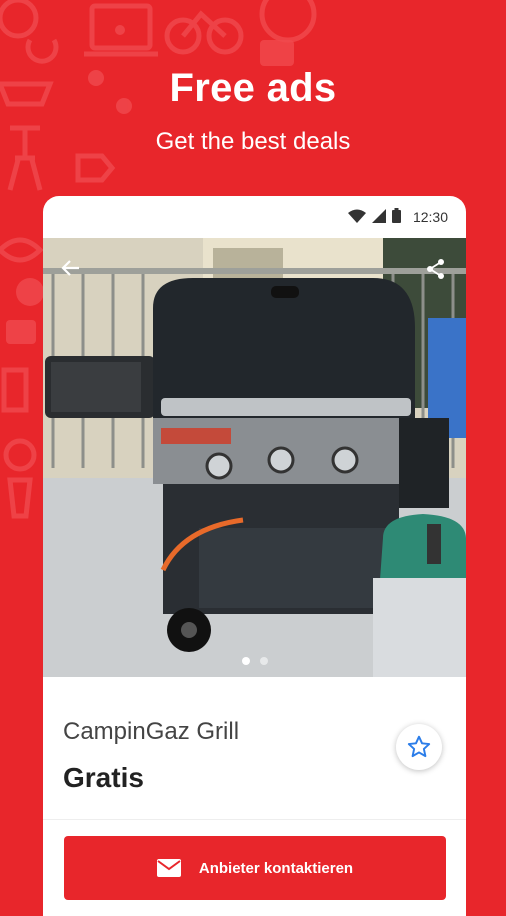  Describe the element at coordinates (245, 661) in the screenshot. I see `carousel-dot-active` at that location.